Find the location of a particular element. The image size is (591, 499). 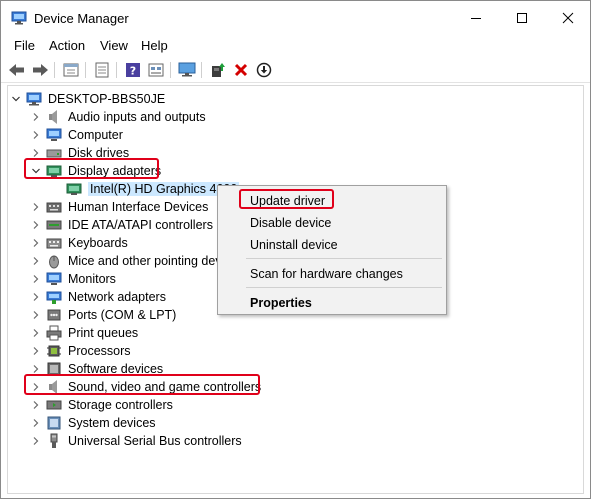

tree-device-intel-hd-graphics: Intel(R) HD Graphics 4600 is located at coordinates (153, 189).